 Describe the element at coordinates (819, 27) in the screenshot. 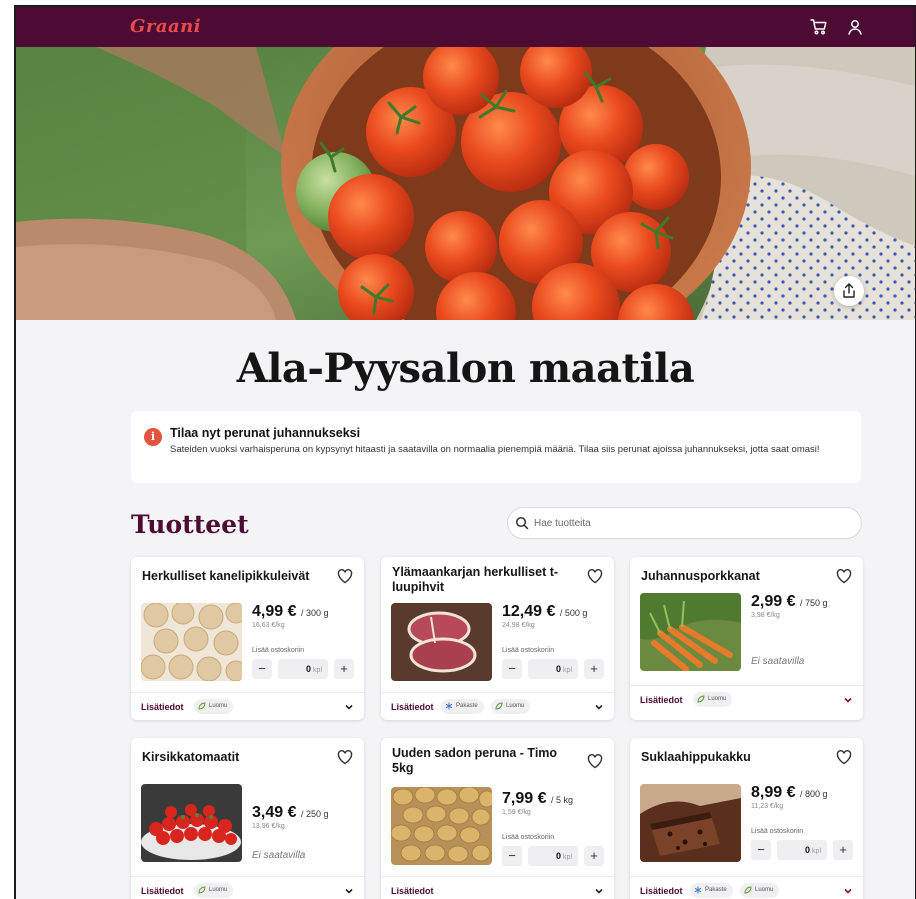

I see `shopping-cart-icon` at that location.